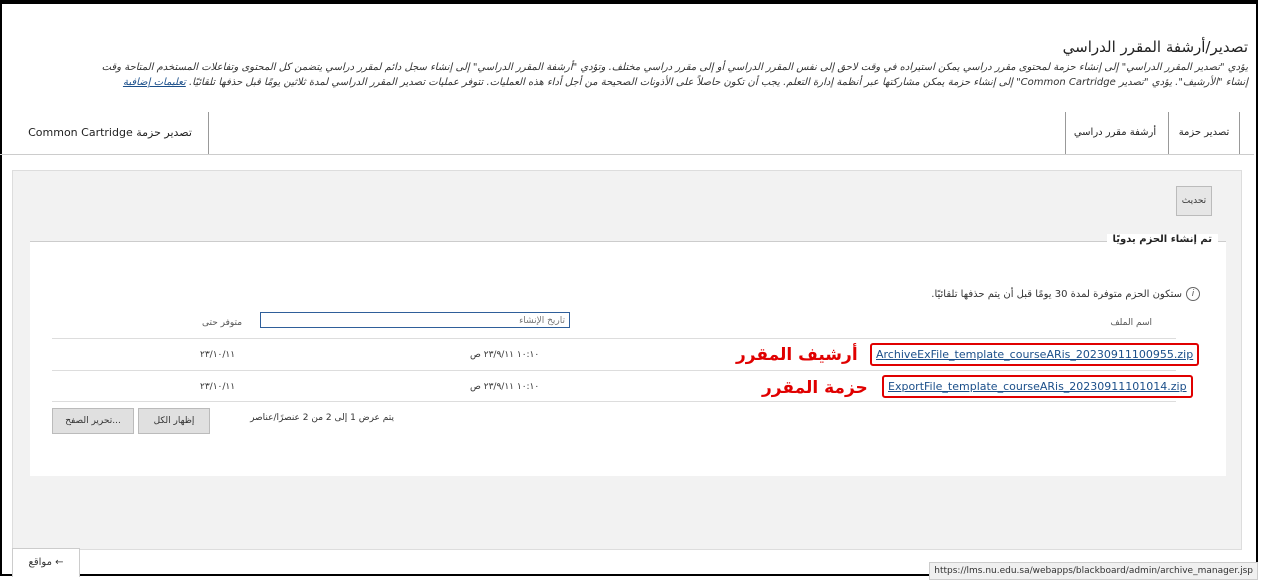 The width and height of the screenshot is (1262, 580). I want to click on tab-export-common-cartridge: تصدير حزمة Common Cartridge, so click(110, 133).